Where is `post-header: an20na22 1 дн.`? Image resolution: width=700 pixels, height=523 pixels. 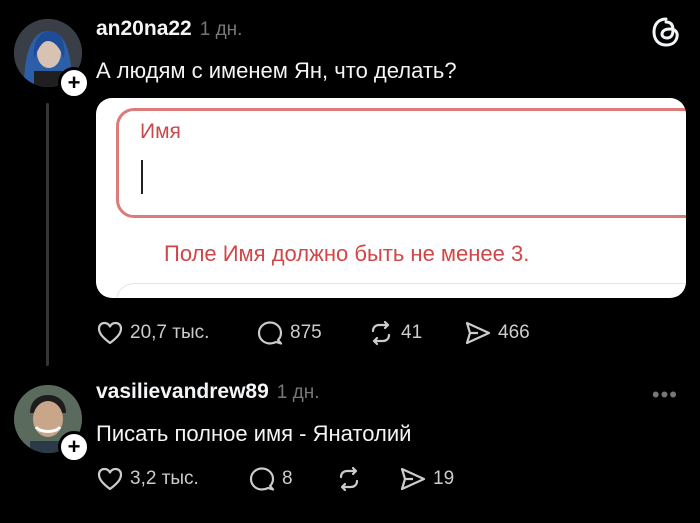 post-header: an20na22 1 дн. is located at coordinates (169, 29).